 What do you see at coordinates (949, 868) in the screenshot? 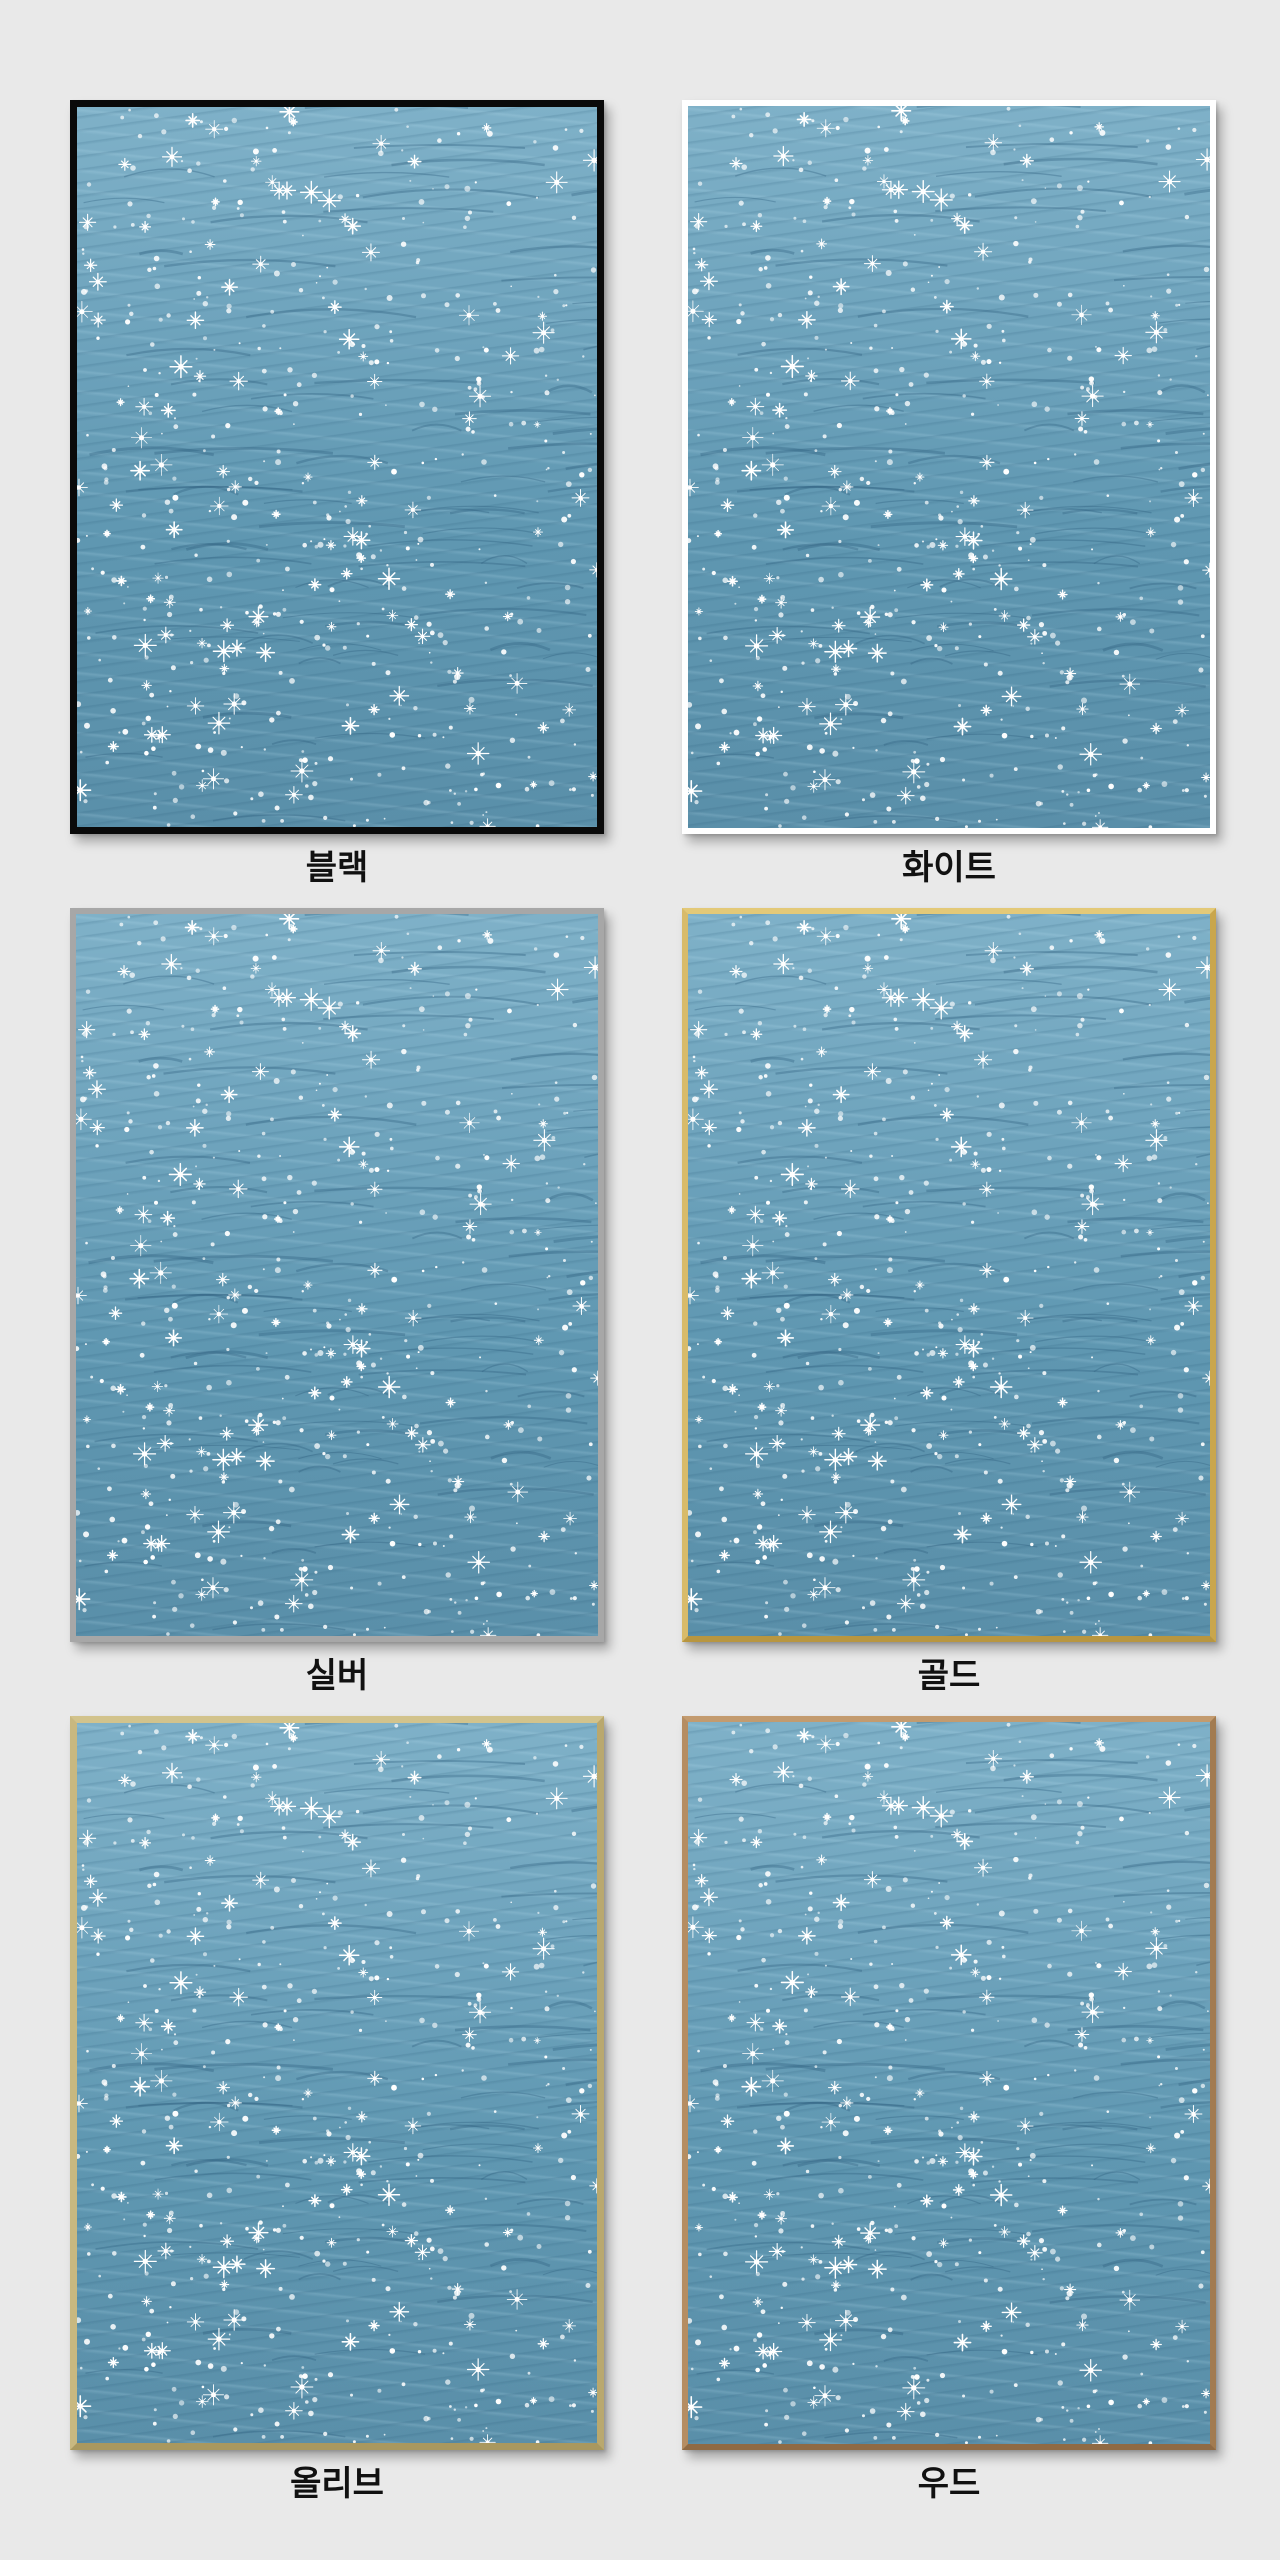
I see `frame-label-white: 화이트` at bounding box center [949, 868].